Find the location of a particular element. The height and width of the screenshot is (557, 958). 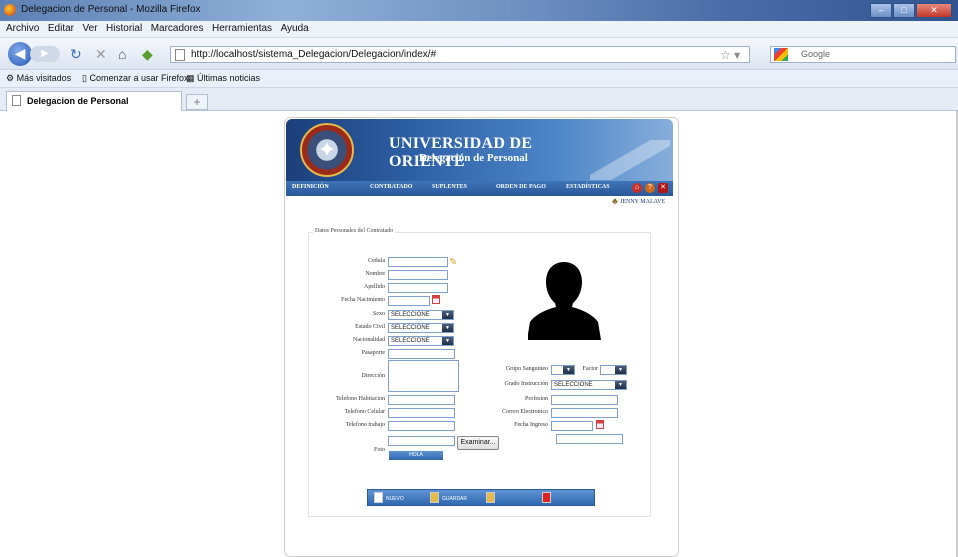

delete-button is located at coordinates (565, 497).